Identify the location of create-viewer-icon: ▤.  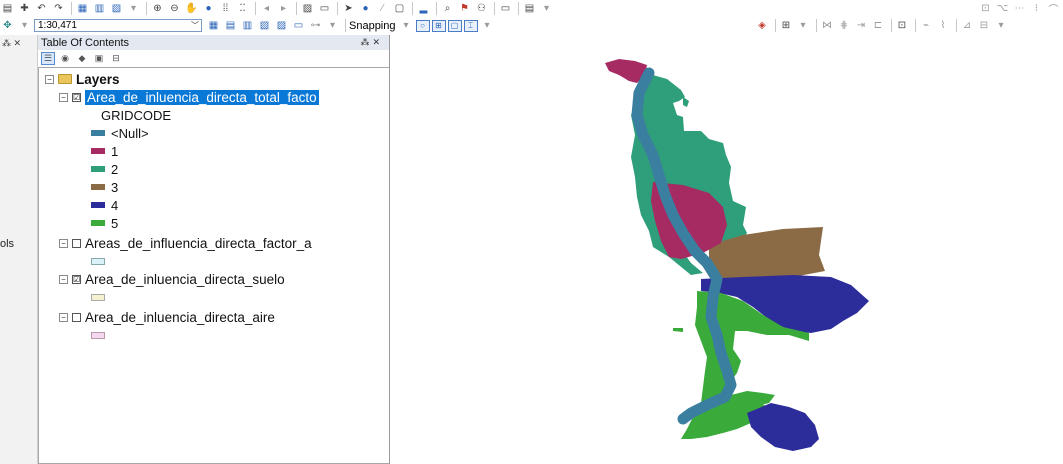
(529, 8).